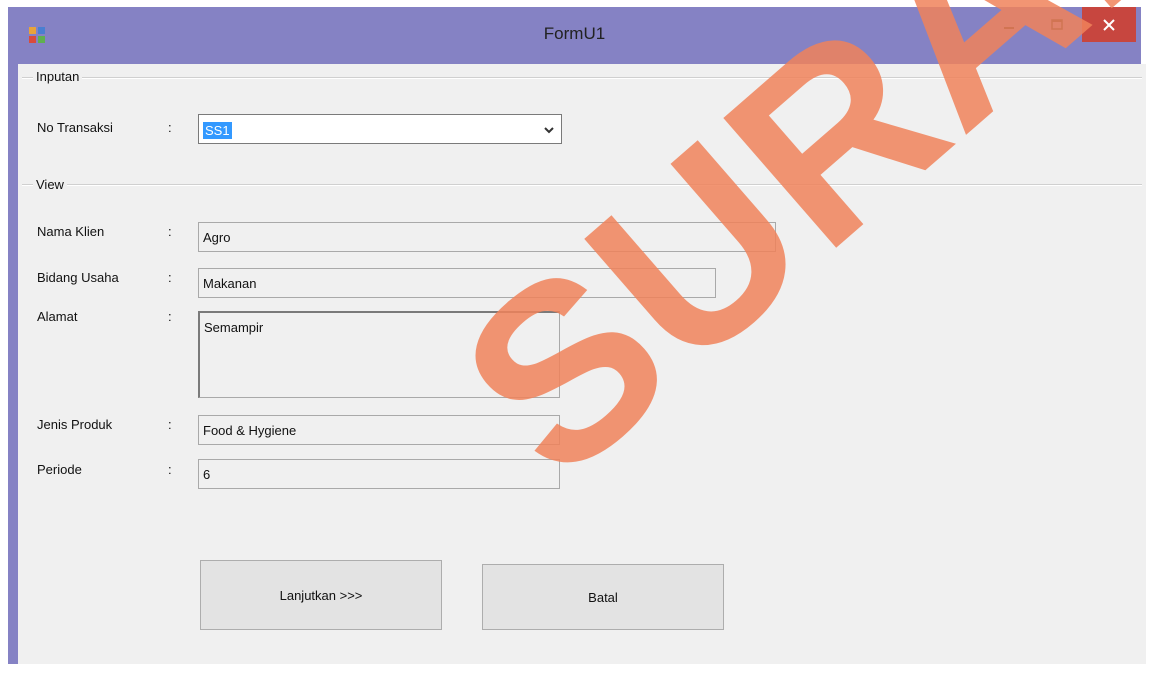 This screenshot has height=680, width=1153. I want to click on alamat-label: Alamat, so click(57, 316).